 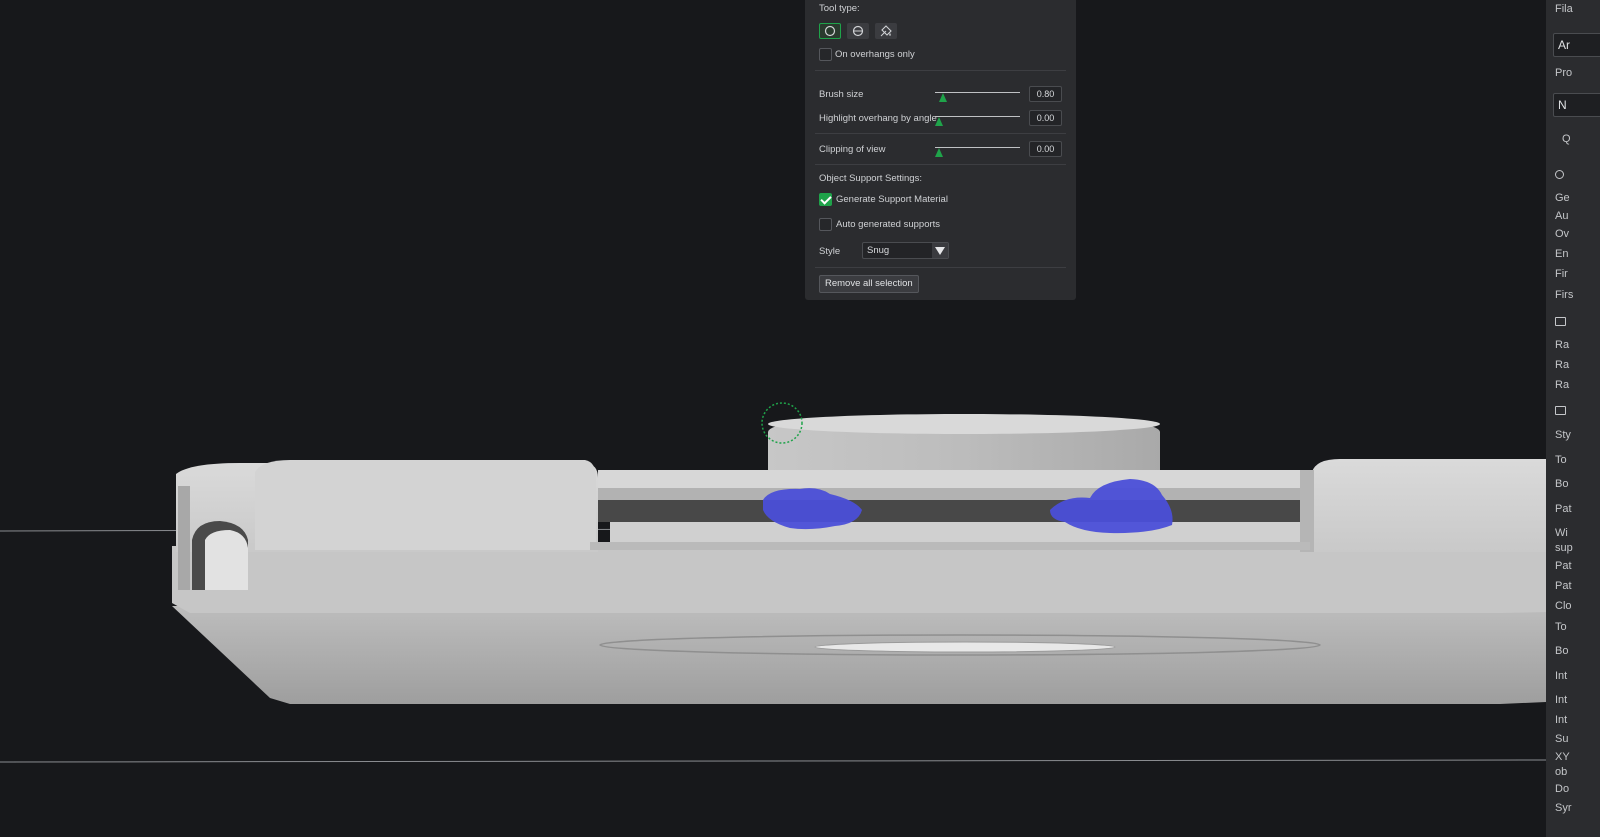 I want to click on search-icon: Q, so click(x=1566, y=139).